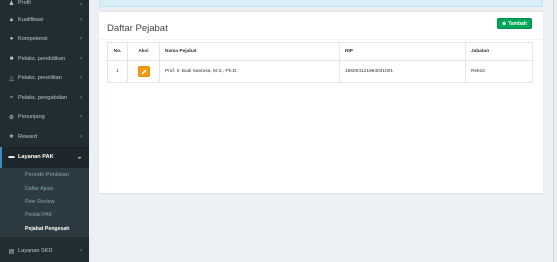  I want to click on sidebar-item-label: Layanan SKD, so click(35, 251).